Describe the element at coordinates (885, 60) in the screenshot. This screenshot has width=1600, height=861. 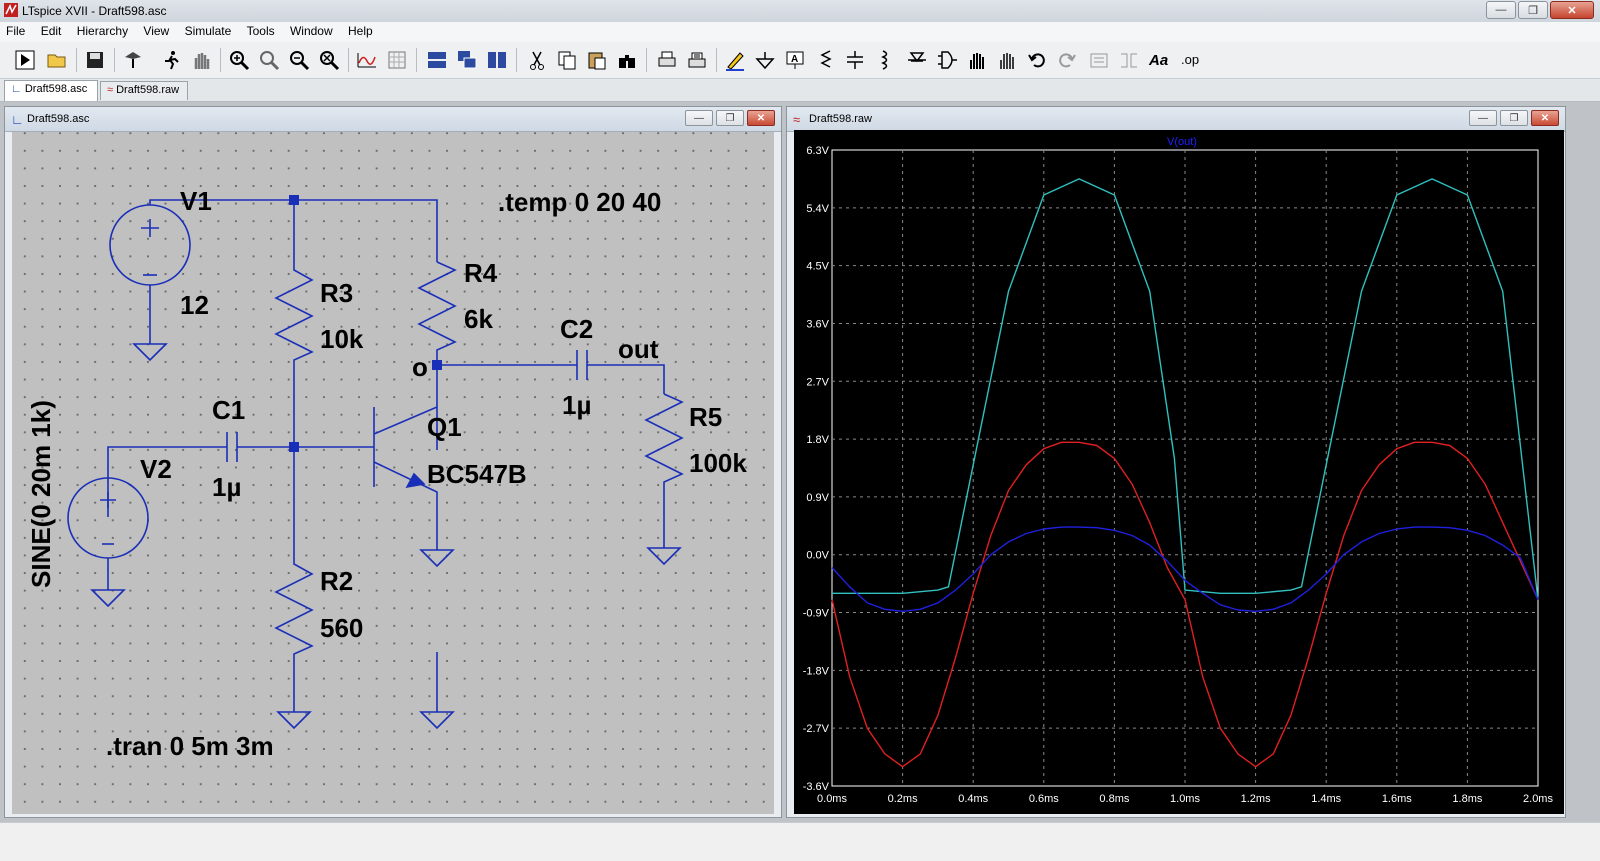
I see `inductor-icon` at that location.